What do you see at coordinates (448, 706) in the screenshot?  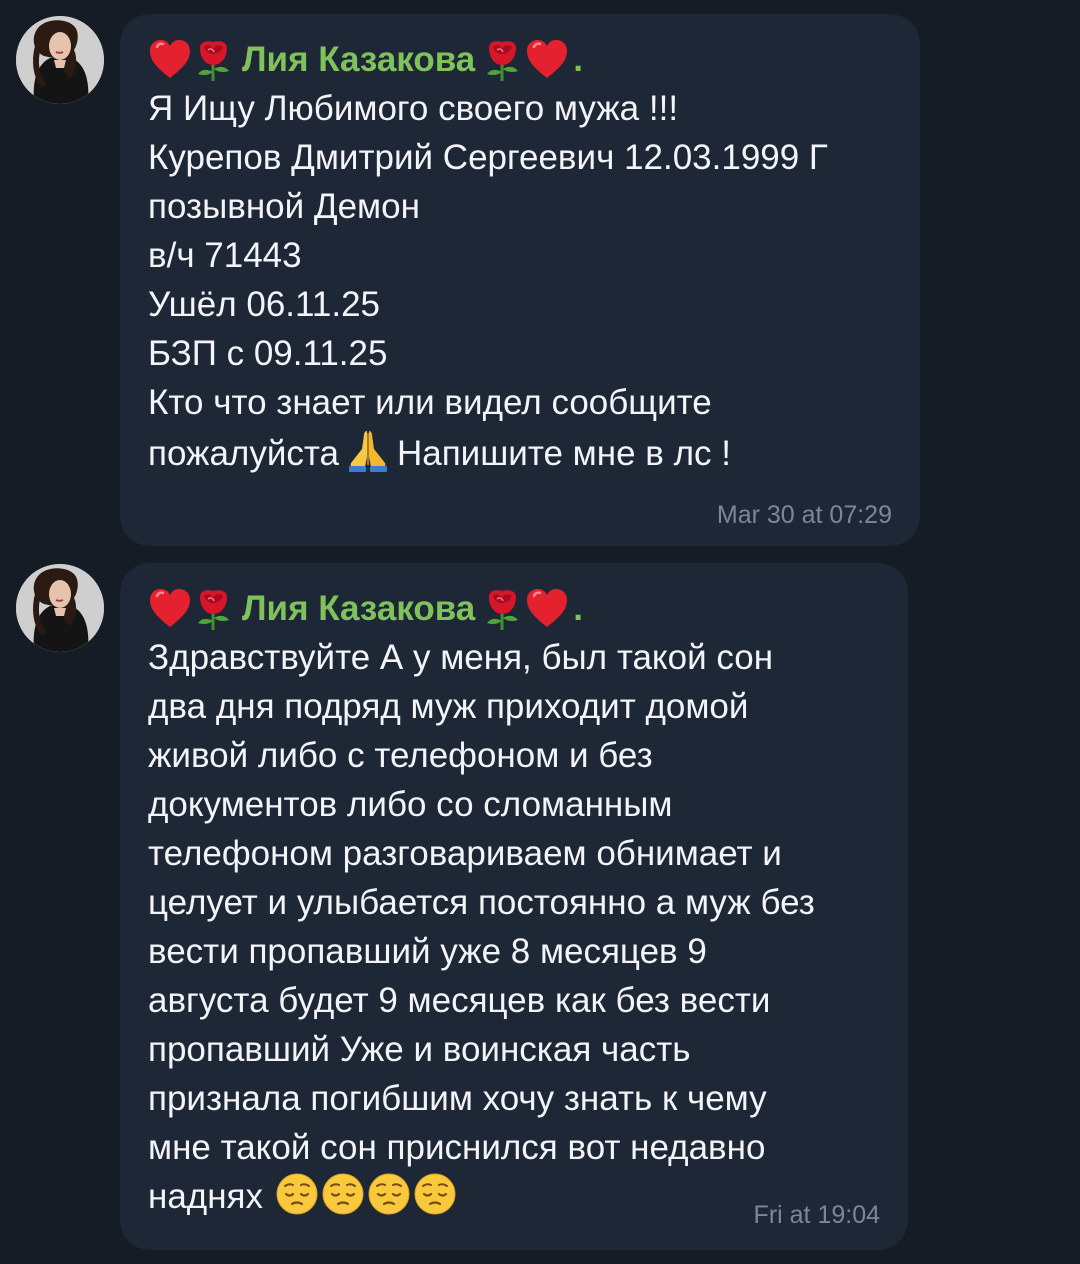 I see `message-line: два дня подряд муж приходит домой` at bounding box center [448, 706].